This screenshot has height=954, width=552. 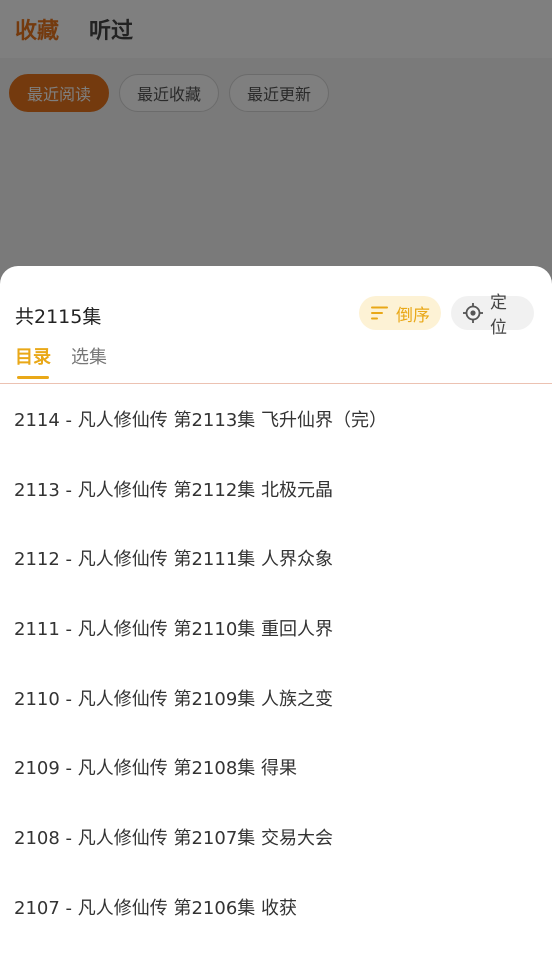 What do you see at coordinates (276, 837) in the screenshot?
I see `episode-item: 2108 - 凡人修仙传 第2107集 交易大会` at bounding box center [276, 837].